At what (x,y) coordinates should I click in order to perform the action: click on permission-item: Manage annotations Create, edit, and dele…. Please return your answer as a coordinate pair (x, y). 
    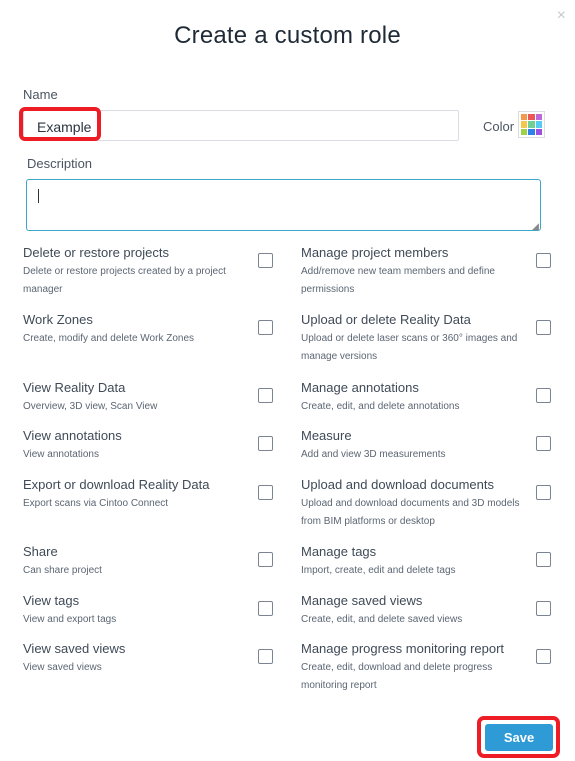
    Looking at the image, I should click on (421, 397).